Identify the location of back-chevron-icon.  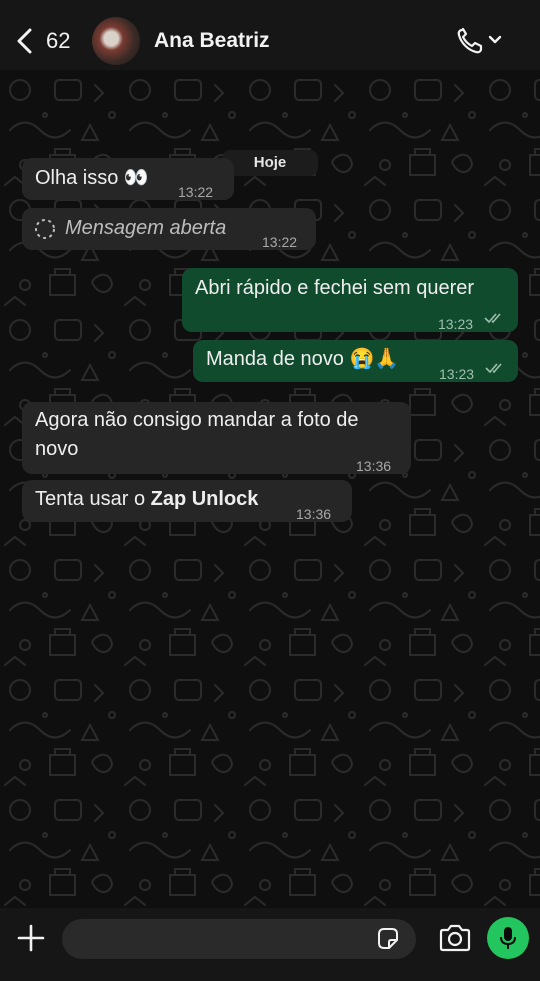
(25, 41).